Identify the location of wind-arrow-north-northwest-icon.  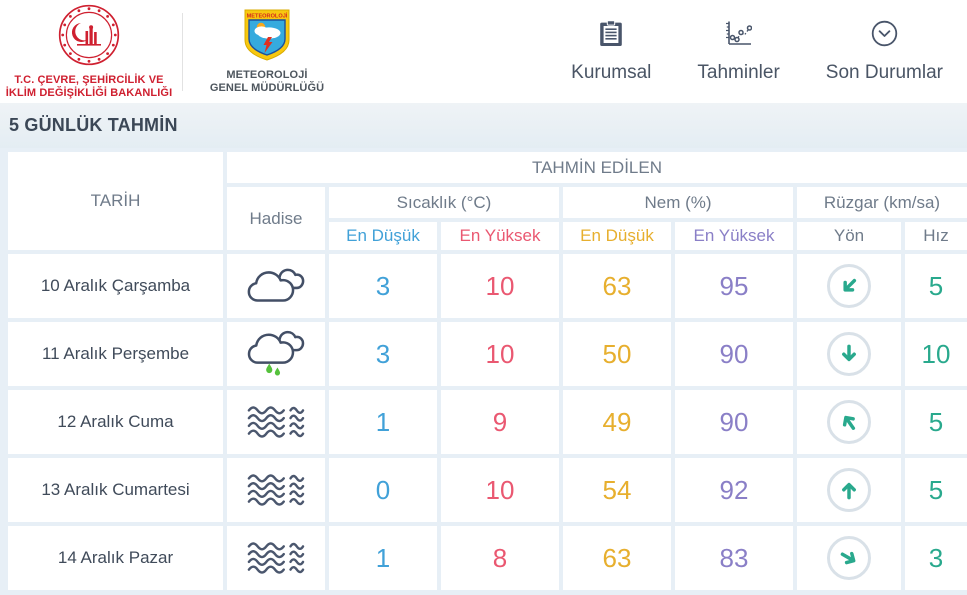
(849, 422).